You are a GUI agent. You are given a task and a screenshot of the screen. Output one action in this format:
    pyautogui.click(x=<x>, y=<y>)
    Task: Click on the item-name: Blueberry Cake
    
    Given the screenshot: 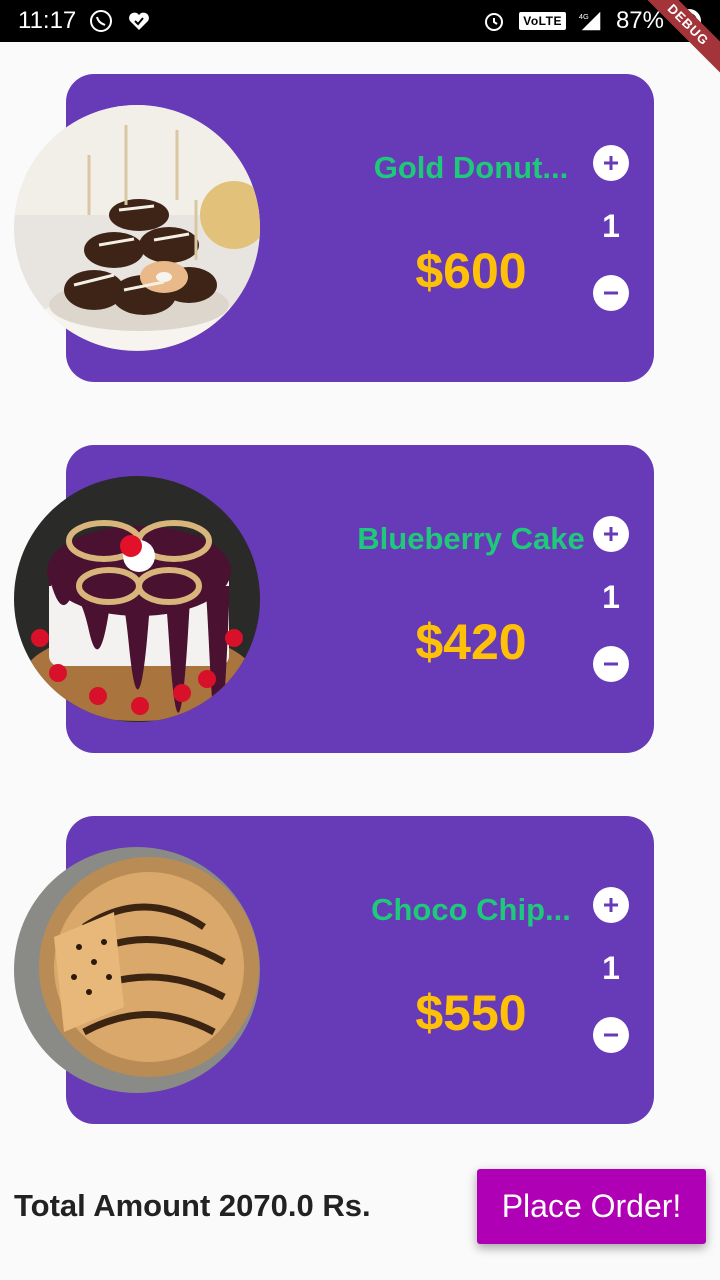 What is the action you would take?
    pyautogui.click(x=471, y=538)
    